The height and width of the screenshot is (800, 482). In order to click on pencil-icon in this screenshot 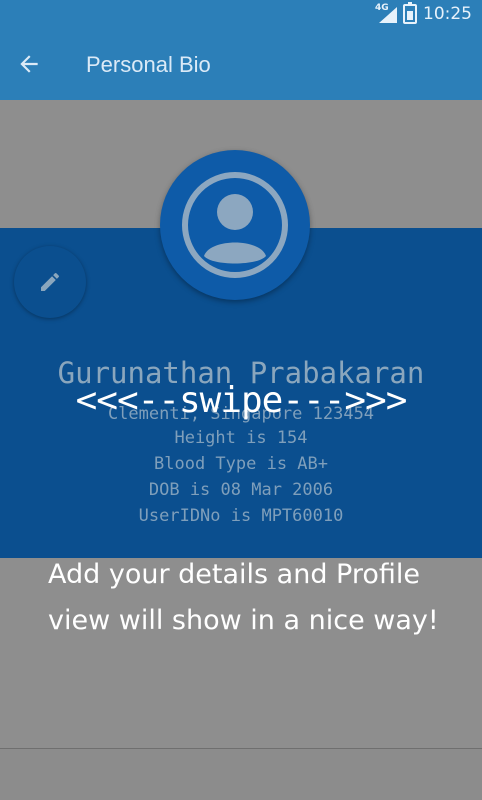, I will do `click(50, 281)`.